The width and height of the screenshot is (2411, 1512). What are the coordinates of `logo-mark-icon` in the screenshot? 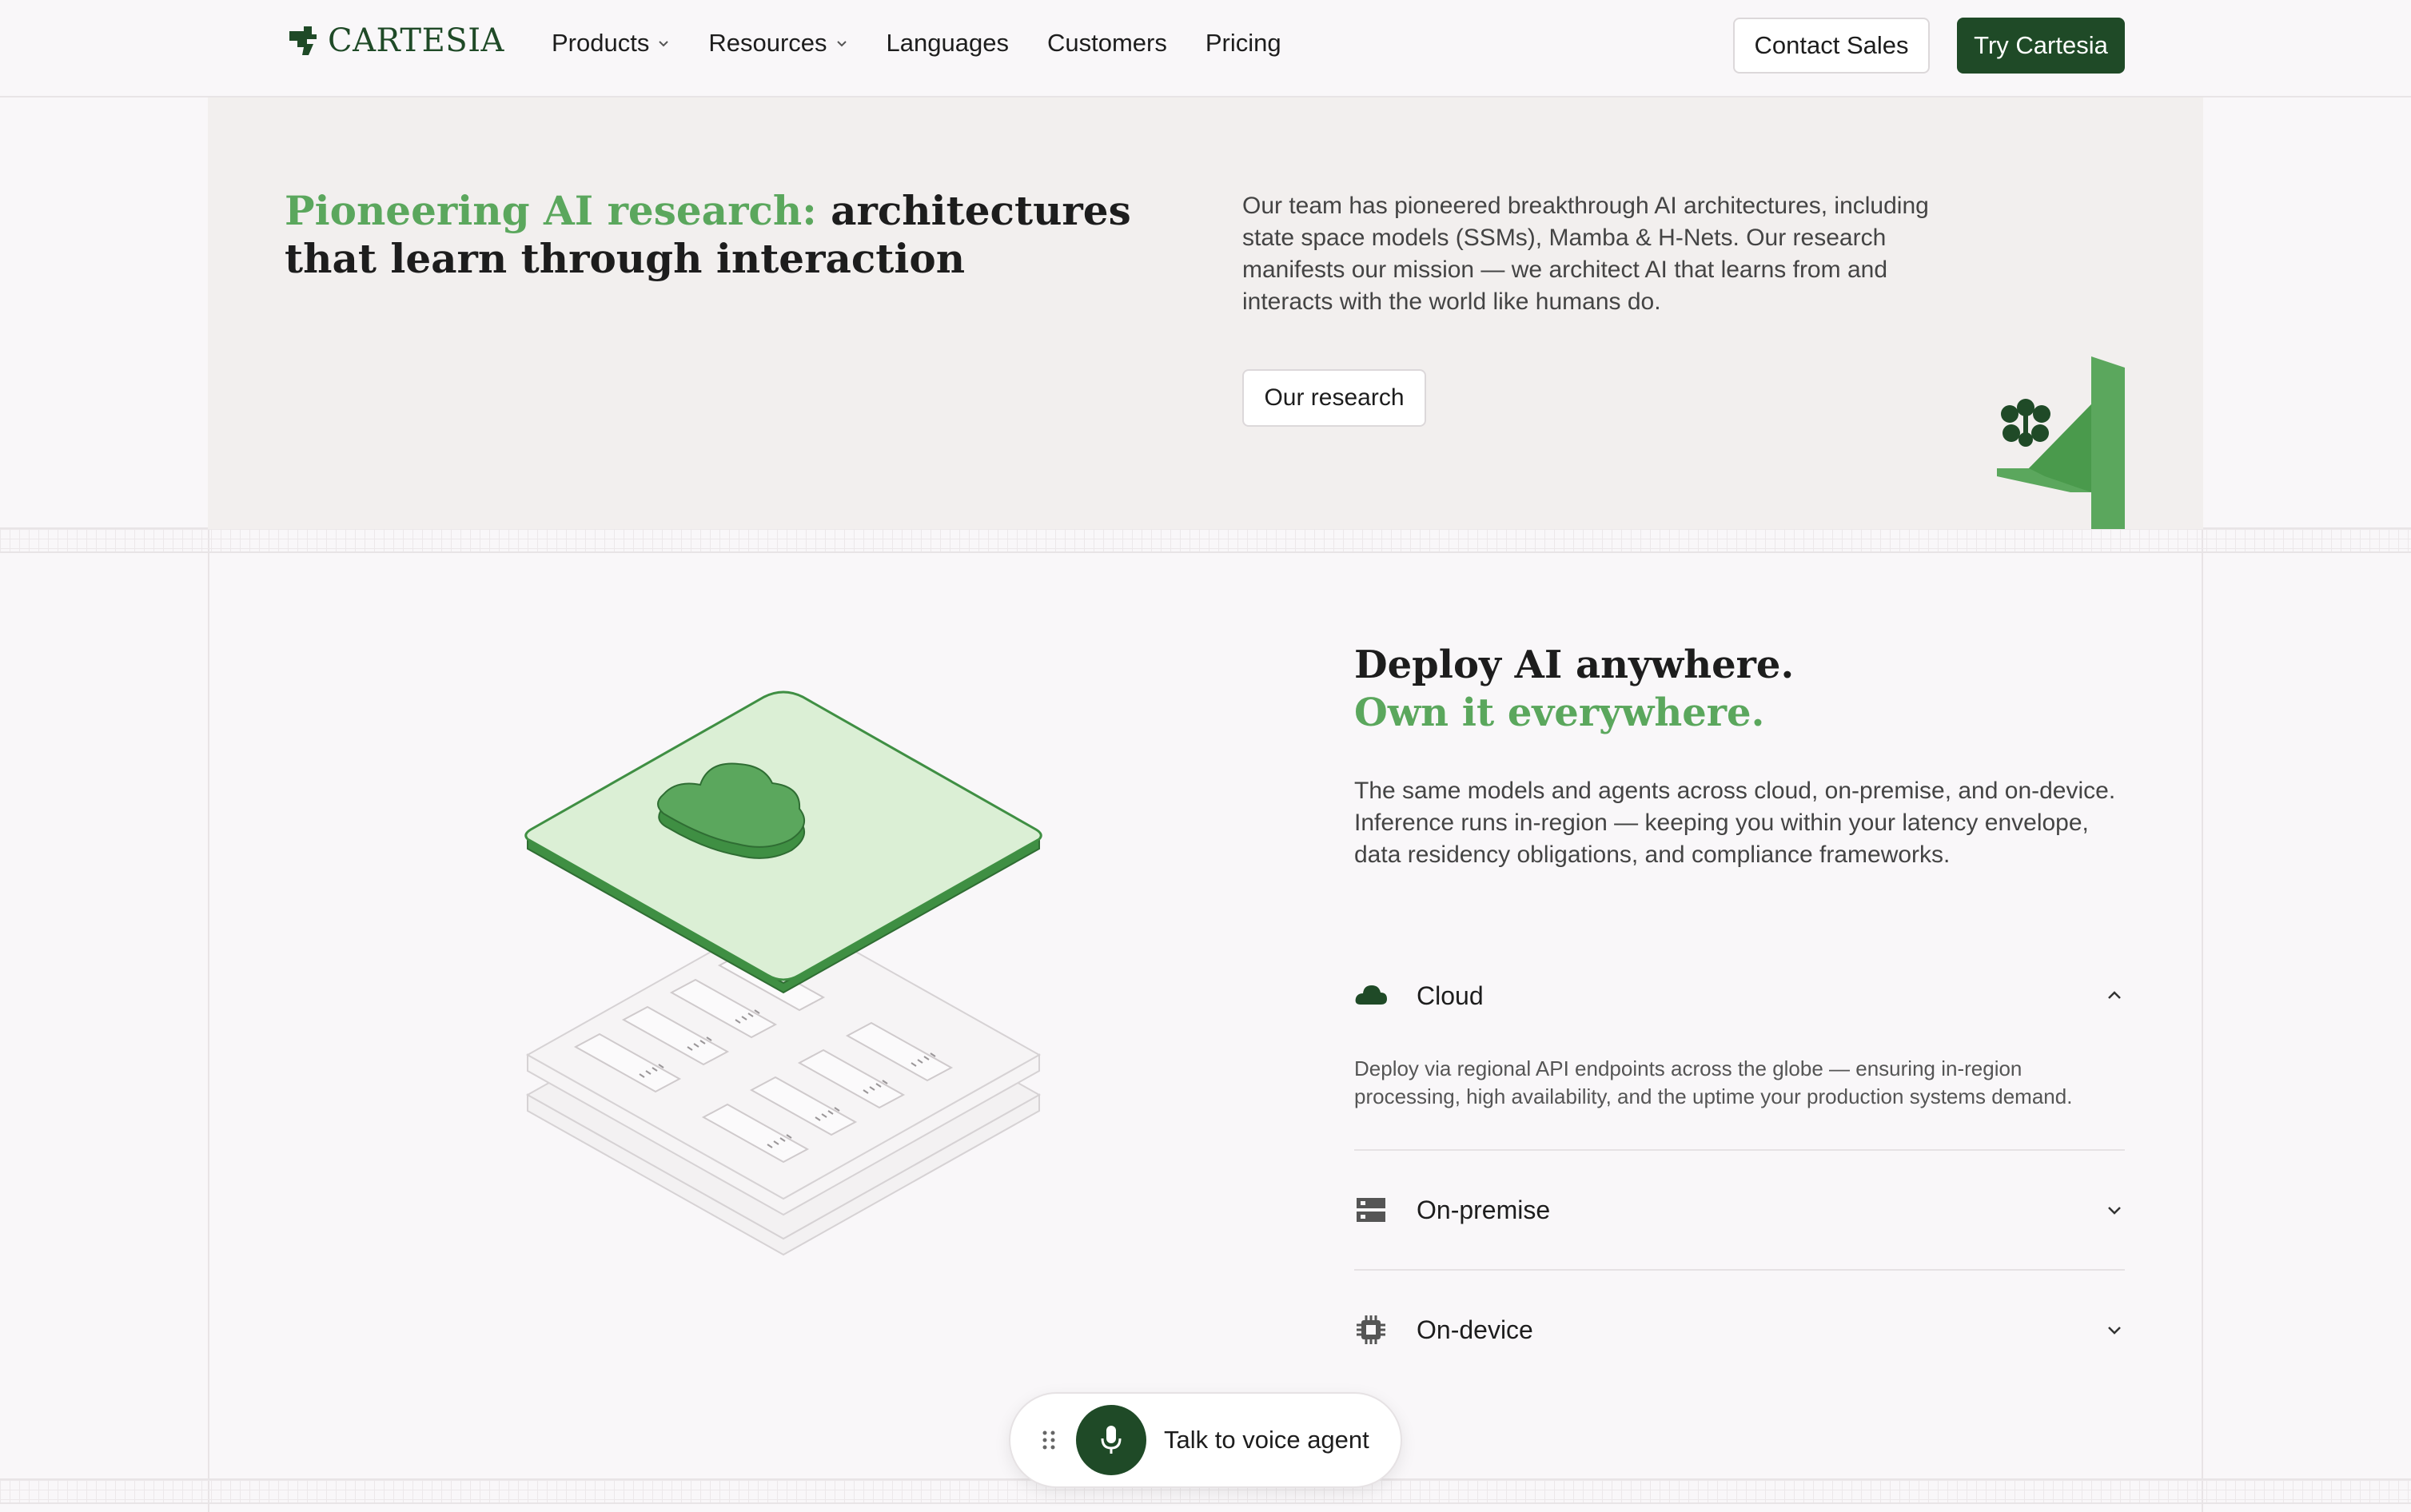 It's located at (303, 40).